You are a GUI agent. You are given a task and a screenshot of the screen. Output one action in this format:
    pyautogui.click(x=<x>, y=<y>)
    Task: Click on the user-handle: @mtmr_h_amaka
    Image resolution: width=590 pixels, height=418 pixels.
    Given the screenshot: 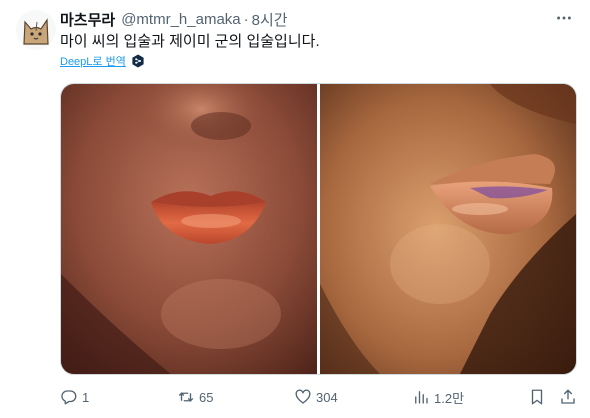 What is the action you would take?
    pyautogui.click(x=180, y=19)
    